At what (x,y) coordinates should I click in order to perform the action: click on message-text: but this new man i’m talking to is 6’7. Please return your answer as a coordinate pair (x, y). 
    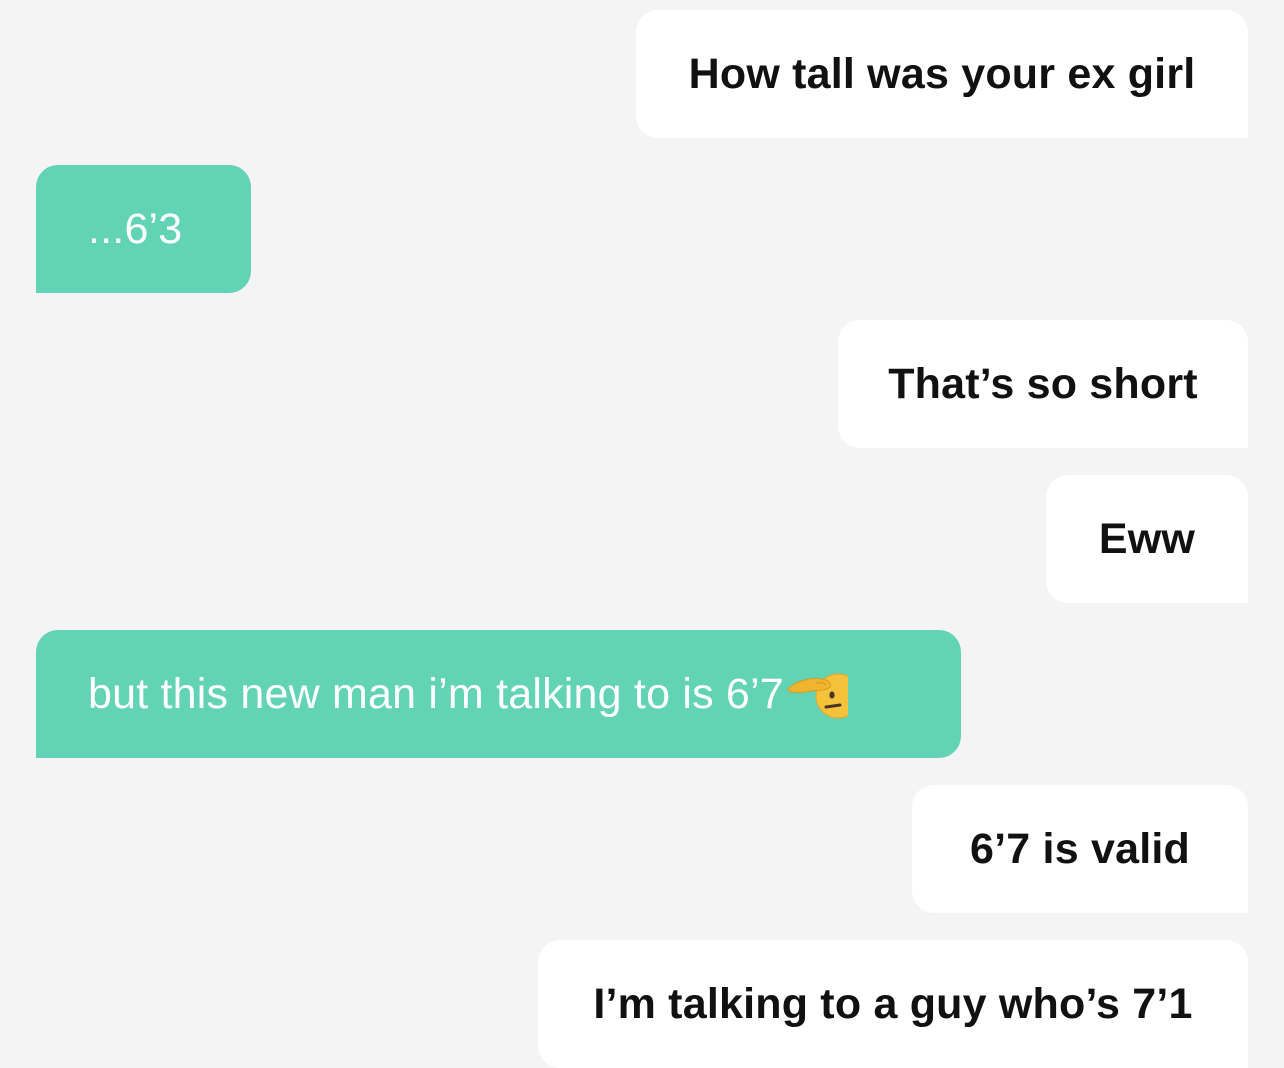
    Looking at the image, I should click on (436, 693).